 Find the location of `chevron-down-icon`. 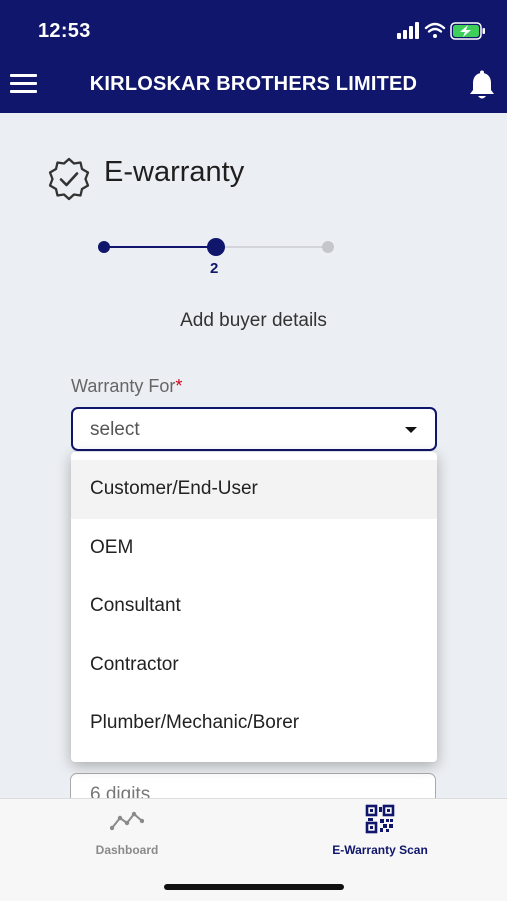

chevron-down-icon is located at coordinates (411, 430).